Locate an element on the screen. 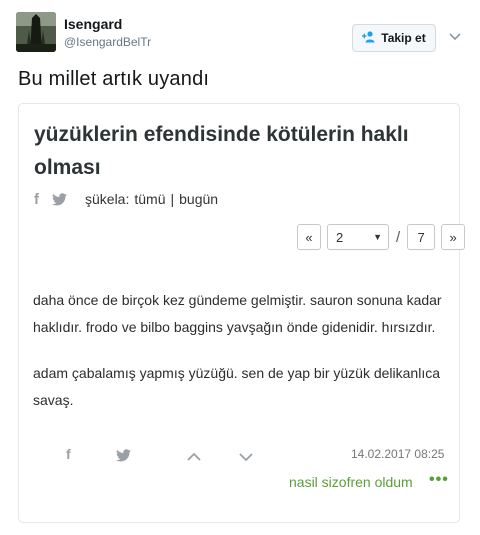 This screenshot has width=480, height=535. follow-label: Takip et is located at coordinates (403, 38).